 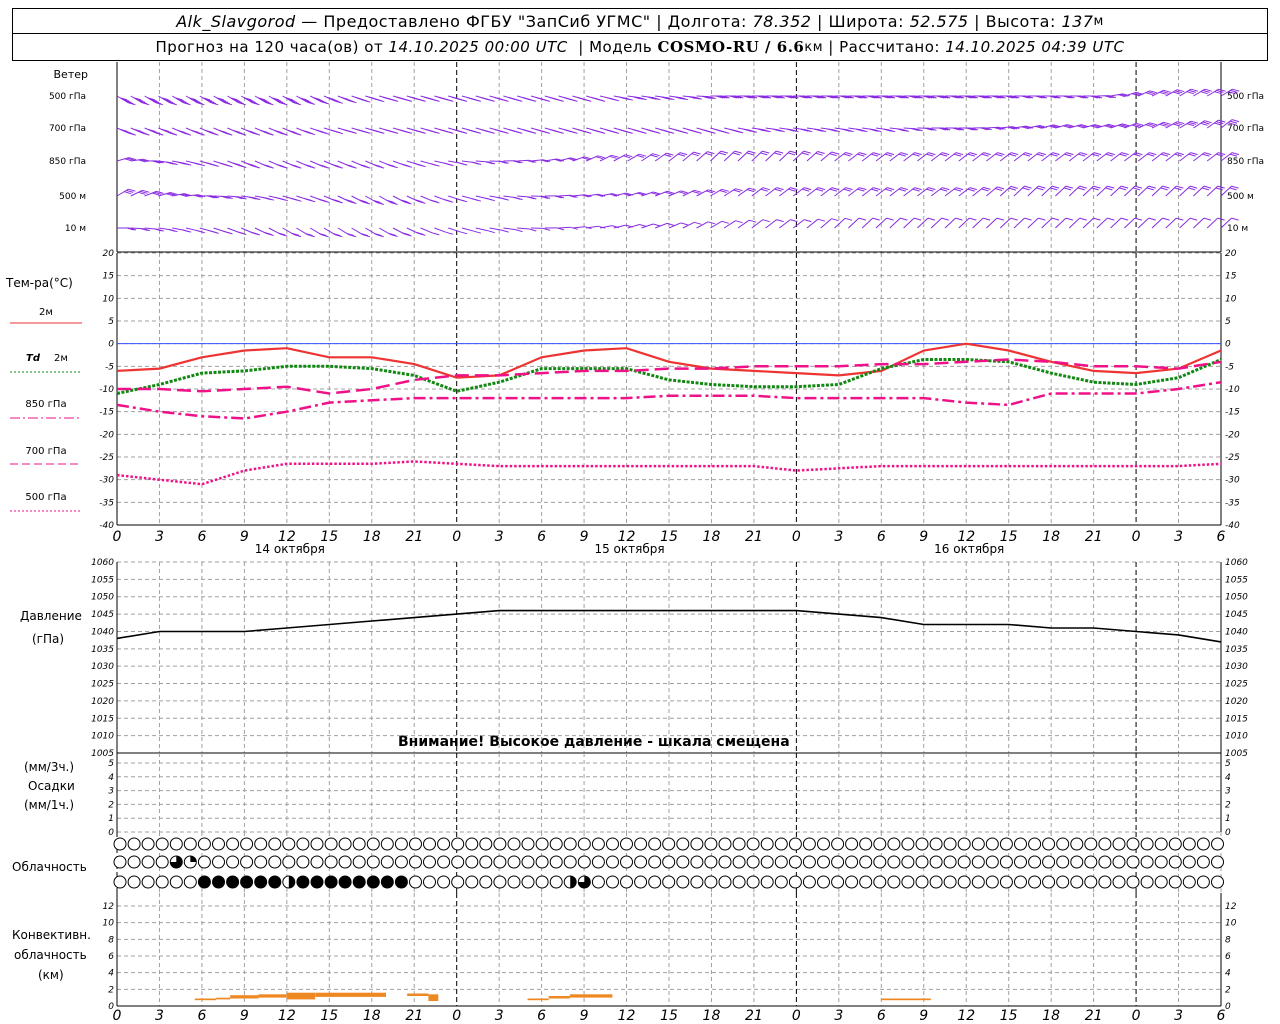 I want to click on conv-ytick-left: 12, so click(x=109, y=907).